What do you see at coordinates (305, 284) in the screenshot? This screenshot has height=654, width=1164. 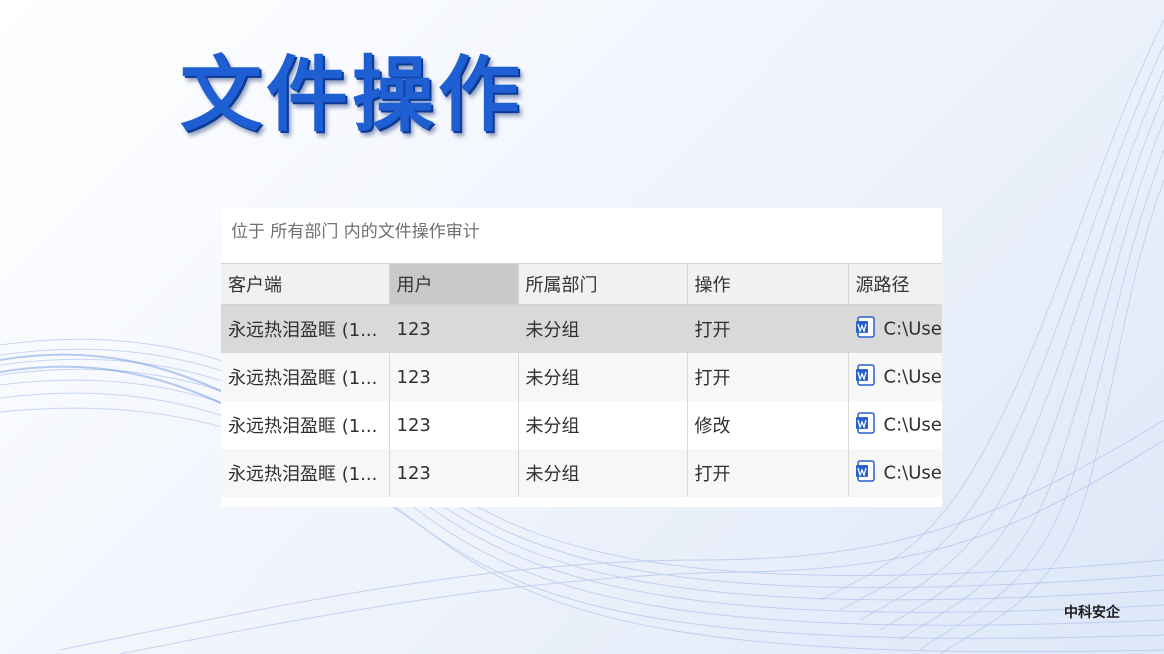 I see `column-header-client: 客户端` at bounding box center [305, 284].